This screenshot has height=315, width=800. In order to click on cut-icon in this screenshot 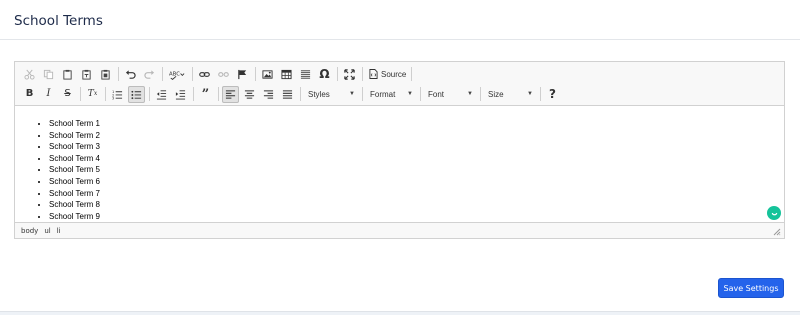, I will do `click(29, 74)`.